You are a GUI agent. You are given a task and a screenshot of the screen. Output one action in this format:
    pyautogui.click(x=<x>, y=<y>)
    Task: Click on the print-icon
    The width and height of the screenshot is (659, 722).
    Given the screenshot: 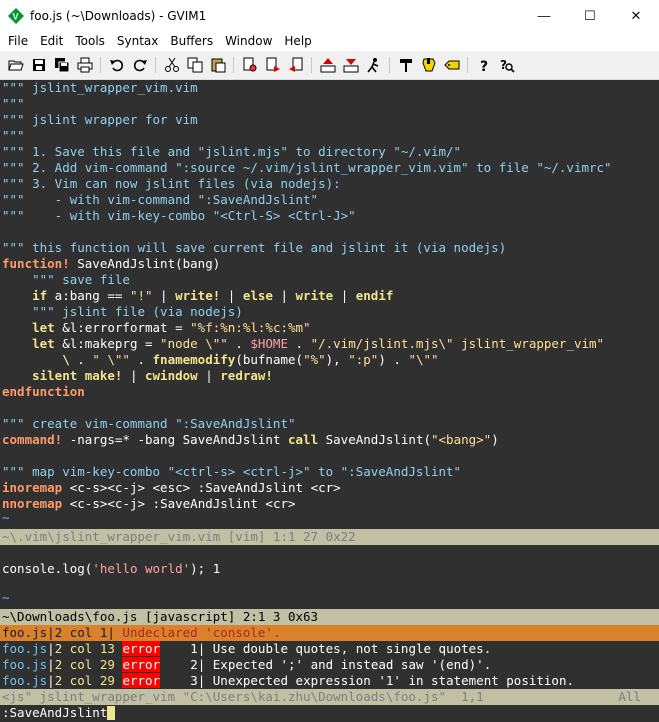 What is the action you would take?
    pyautogui.click(x=84, y=65)
    